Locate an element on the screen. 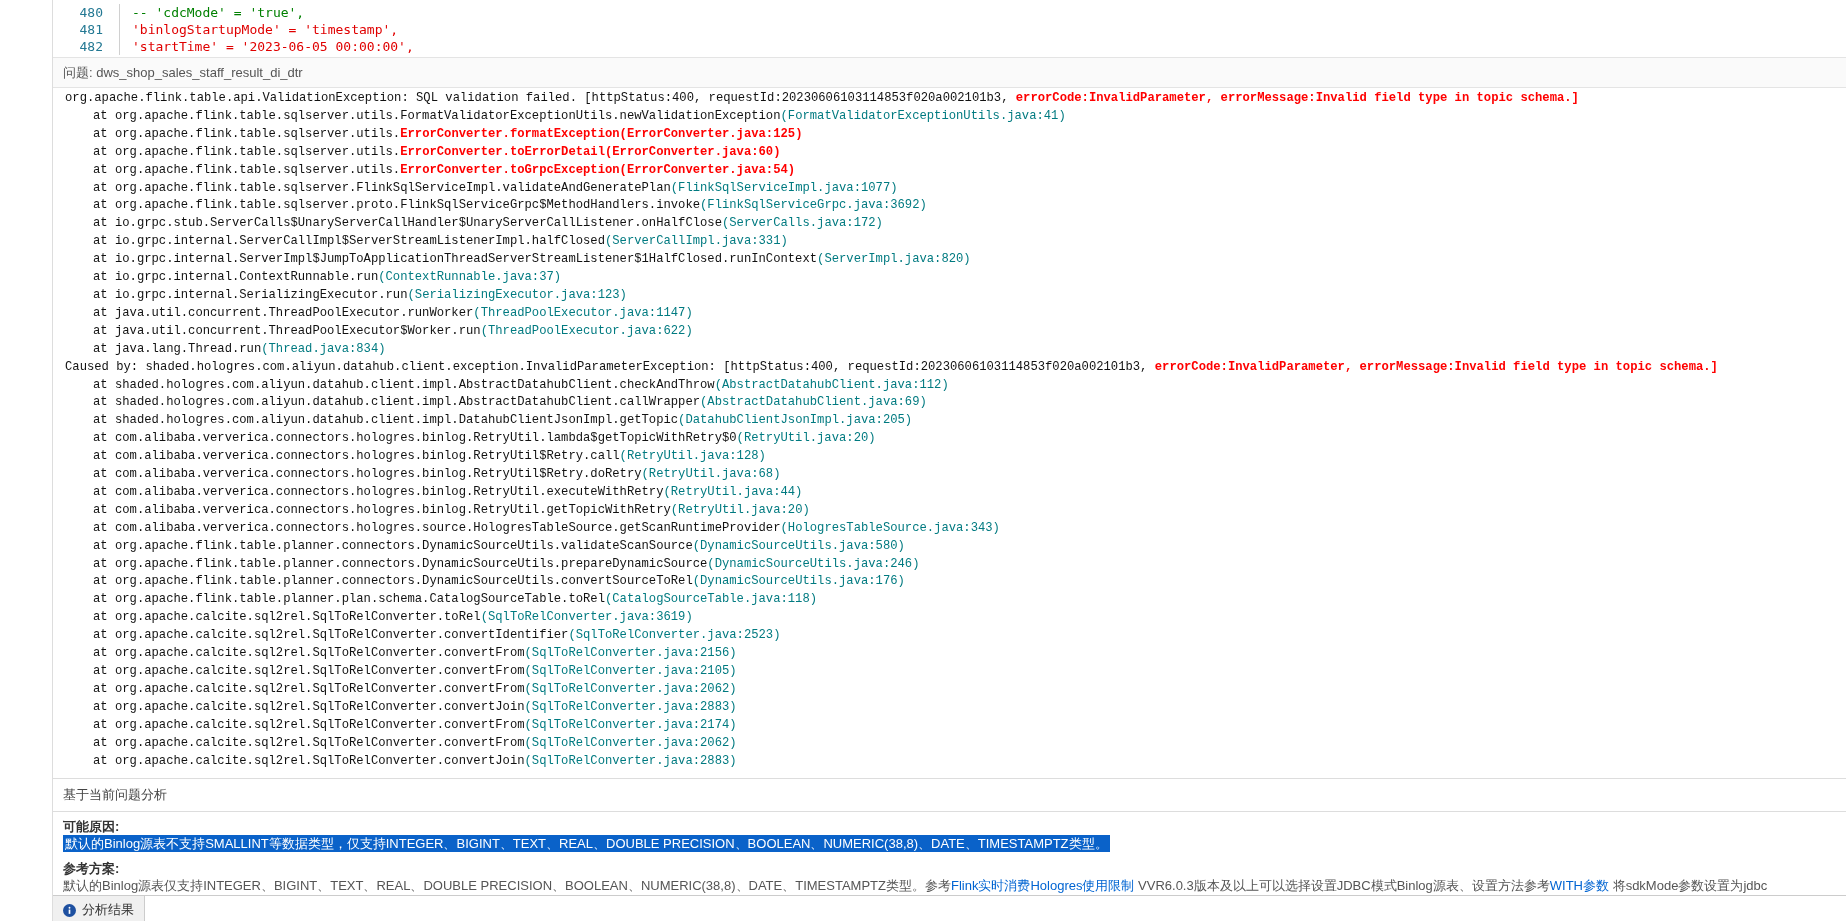  section-heading: 参考方案: is located at coordinates (92, 868).